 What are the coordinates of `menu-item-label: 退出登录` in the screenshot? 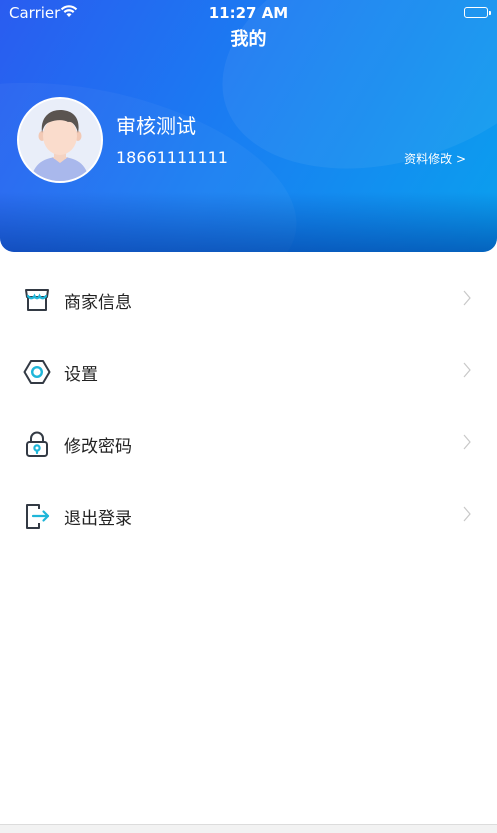 It's located at (98, 519).